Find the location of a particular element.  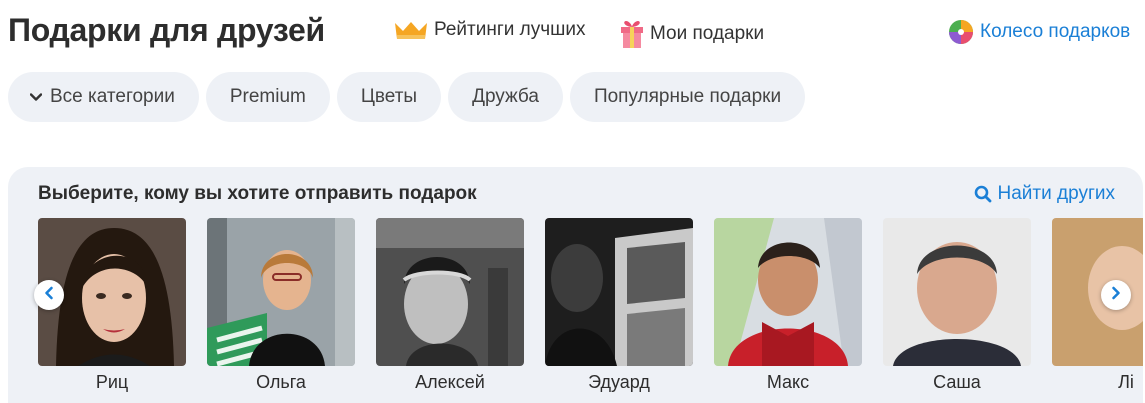

carousel-prev-button is located at coordinates (49, 295).